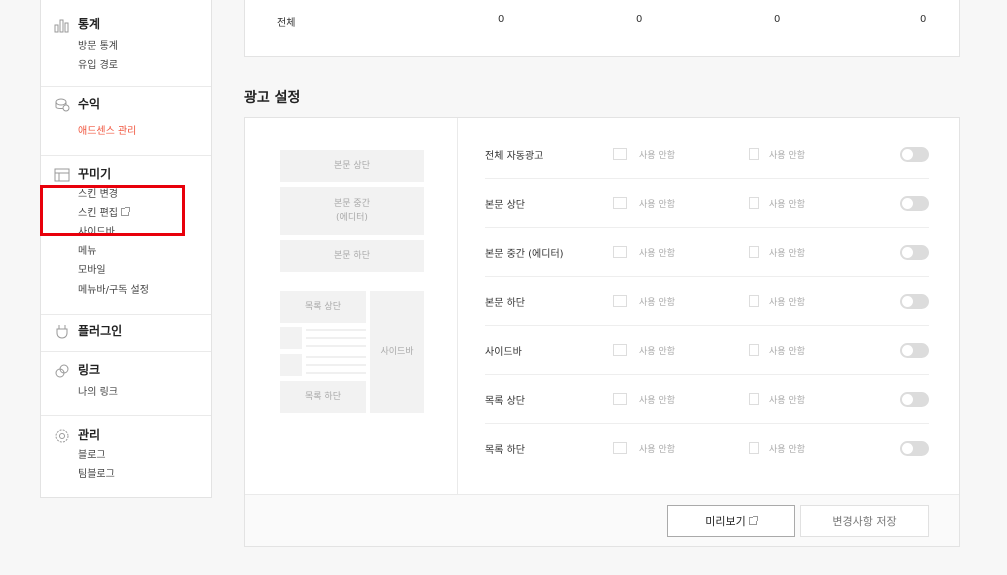  What do you see at coordinates (505, 450) in the screenshot?
I see `ad-row-label: 목록 하단` at bounding box center [505, 450].